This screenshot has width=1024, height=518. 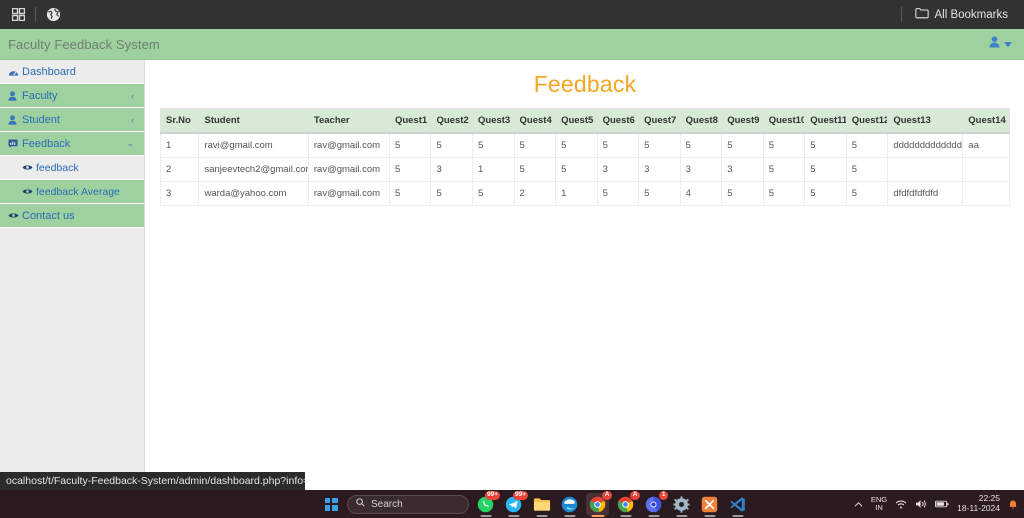 I want to click on table-cell: 1, so click(x=493, y=169).